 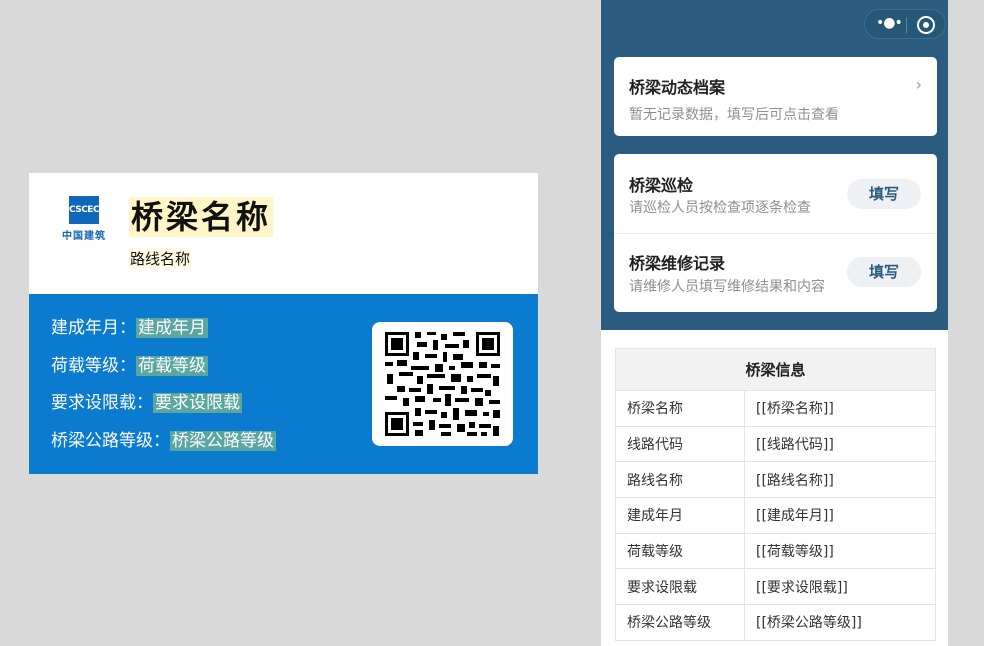 I want to click on table-row: 线路代码 [[线路代码]], so click(x=775, y=444).